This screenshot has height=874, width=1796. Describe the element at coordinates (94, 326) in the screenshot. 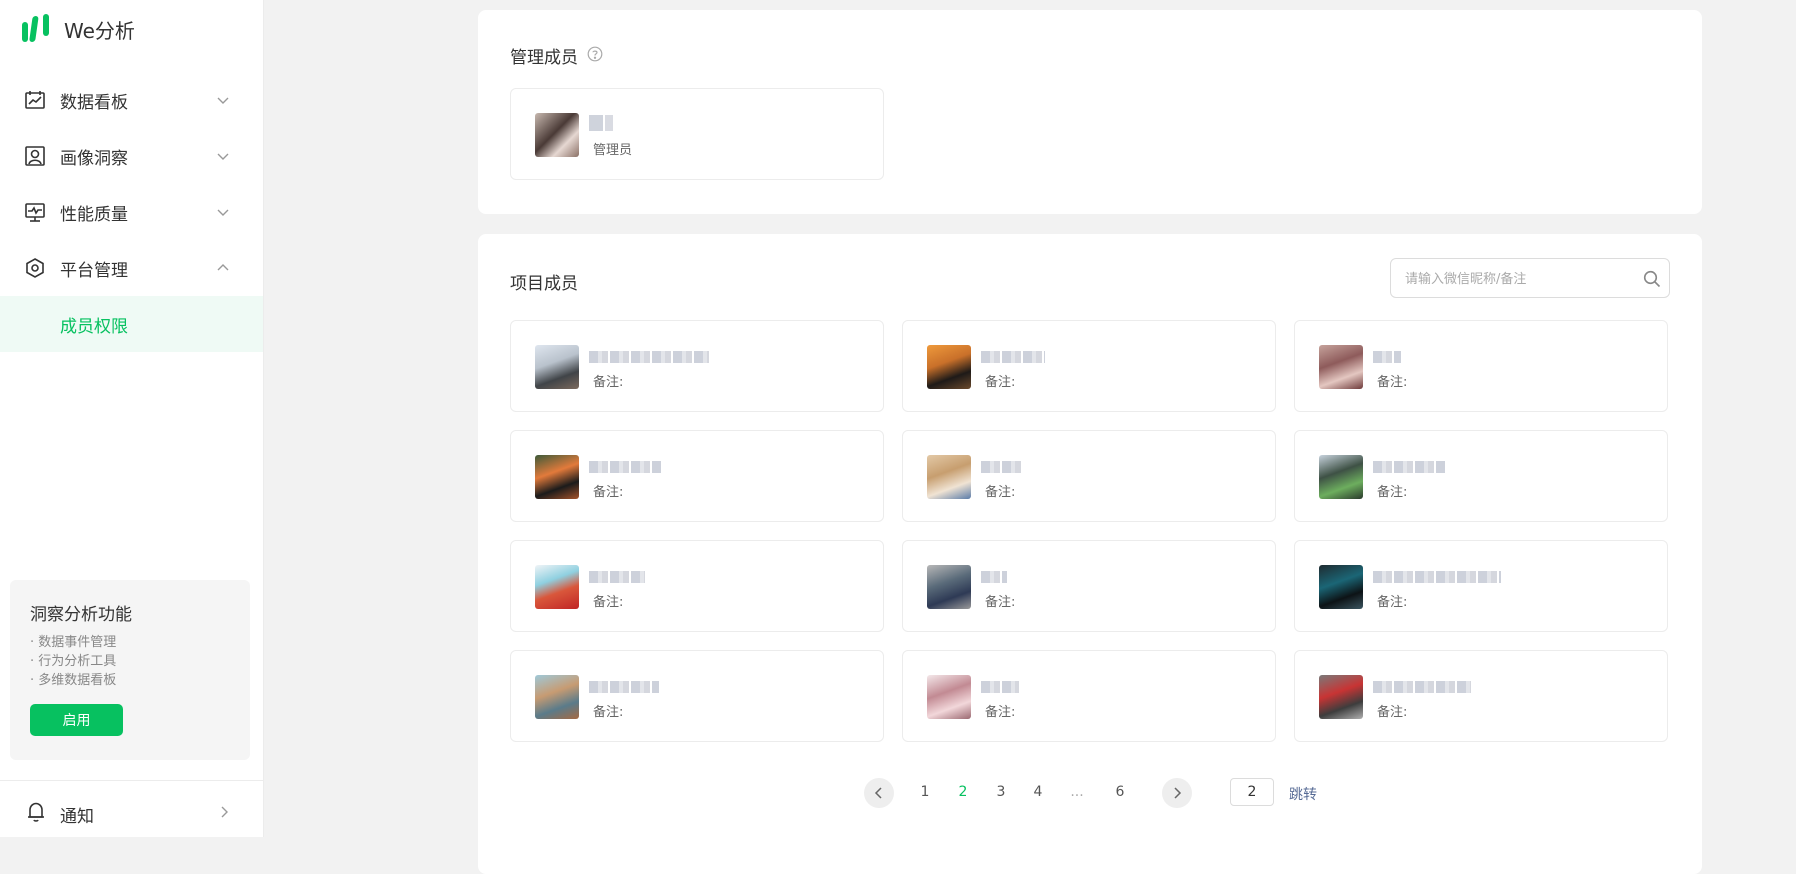

I see `sidebar-subitem-label: 成员权限` at that location.